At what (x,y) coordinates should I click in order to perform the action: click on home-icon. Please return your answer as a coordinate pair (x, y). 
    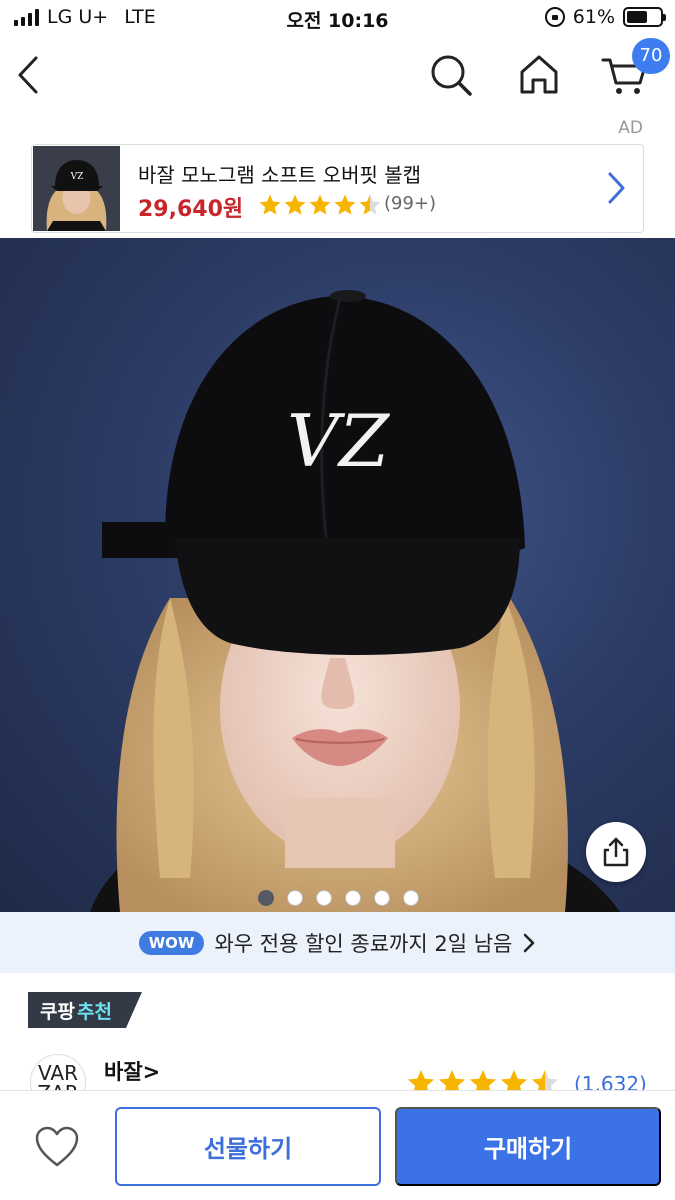
    Looking at the image, I should click on (539, 74).